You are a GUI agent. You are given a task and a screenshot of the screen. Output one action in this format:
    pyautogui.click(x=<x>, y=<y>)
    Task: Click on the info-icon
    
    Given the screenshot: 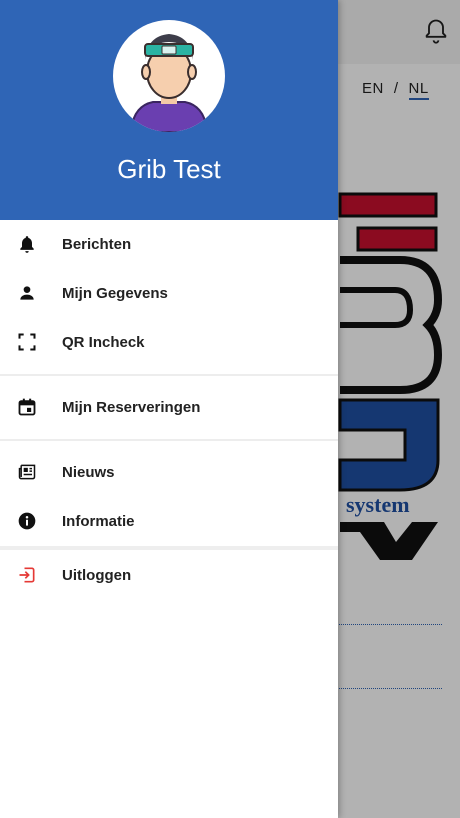 What is the action you would take?
    pyautogui.click(x=27, y=521)
    